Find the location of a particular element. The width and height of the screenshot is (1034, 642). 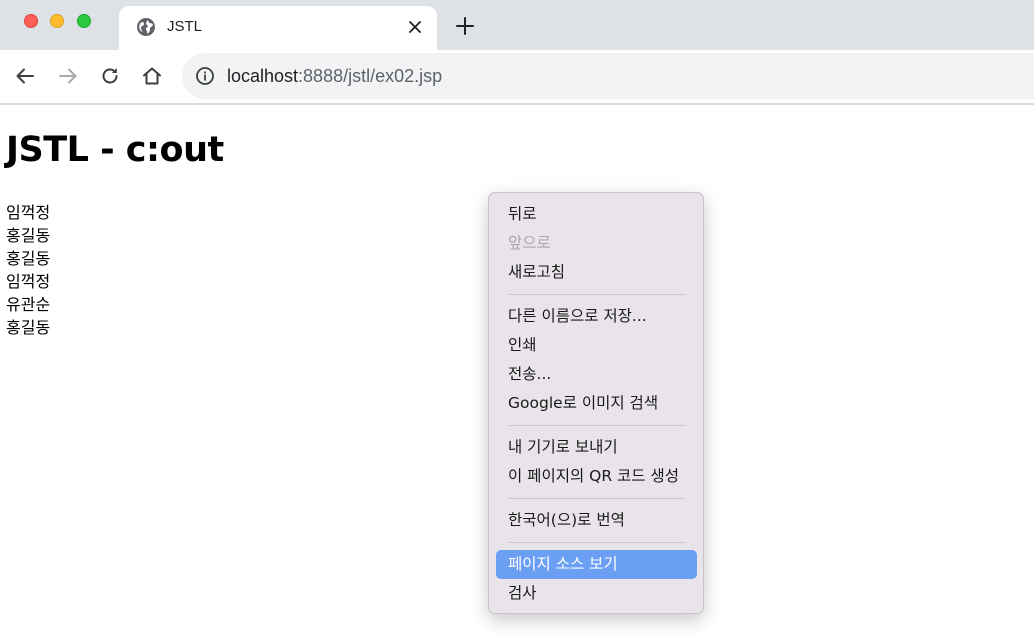

toolbar-divider is located at coordinates (517, 104).